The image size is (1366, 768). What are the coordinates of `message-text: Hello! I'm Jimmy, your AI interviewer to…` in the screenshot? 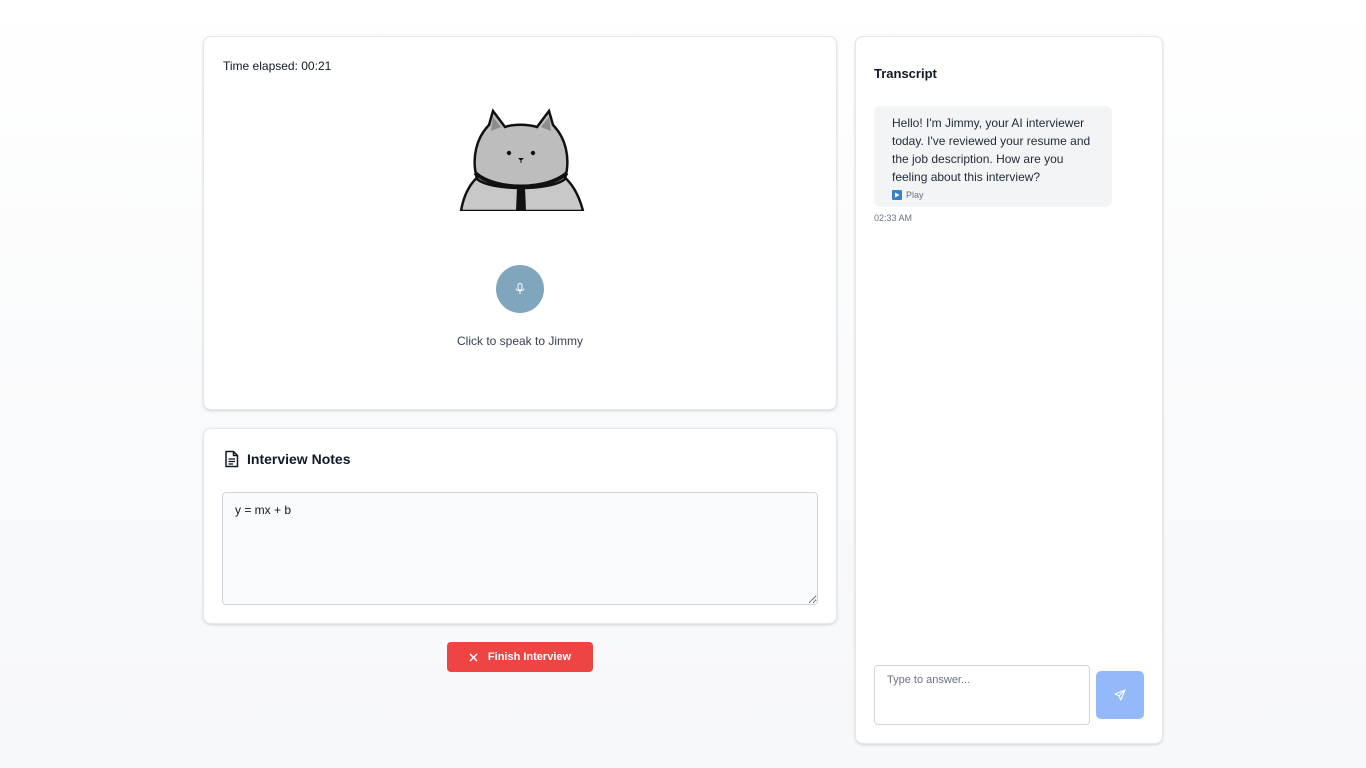 It's located at (991, 150).